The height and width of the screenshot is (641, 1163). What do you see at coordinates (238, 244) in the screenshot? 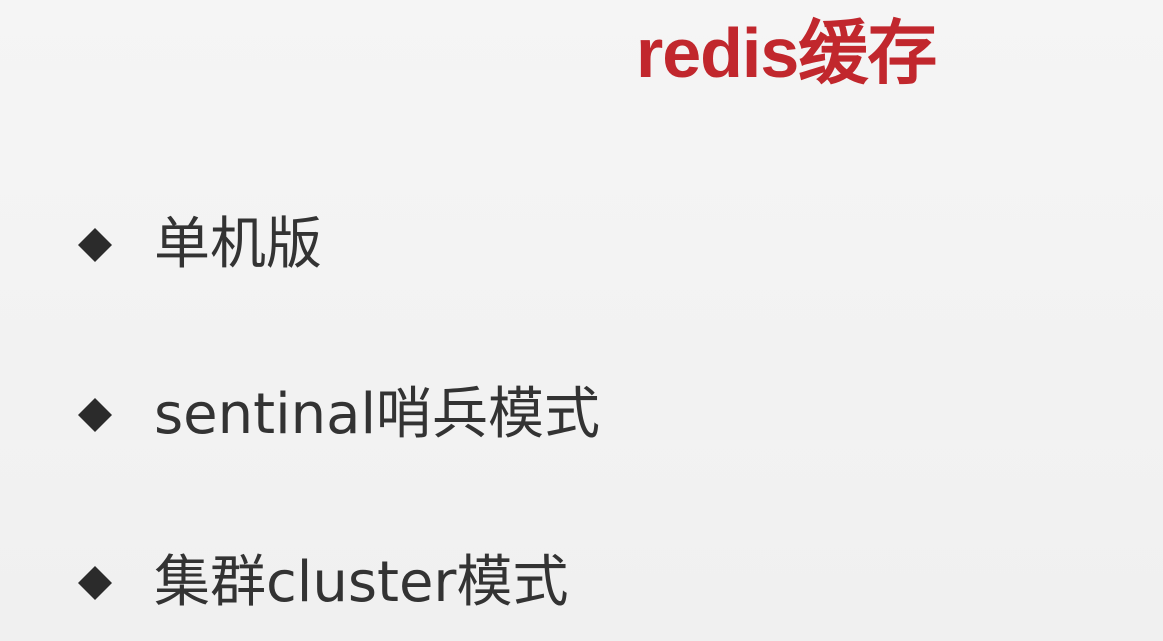
I see `bullet-text: 单机版` at bounding box center [238, 244].